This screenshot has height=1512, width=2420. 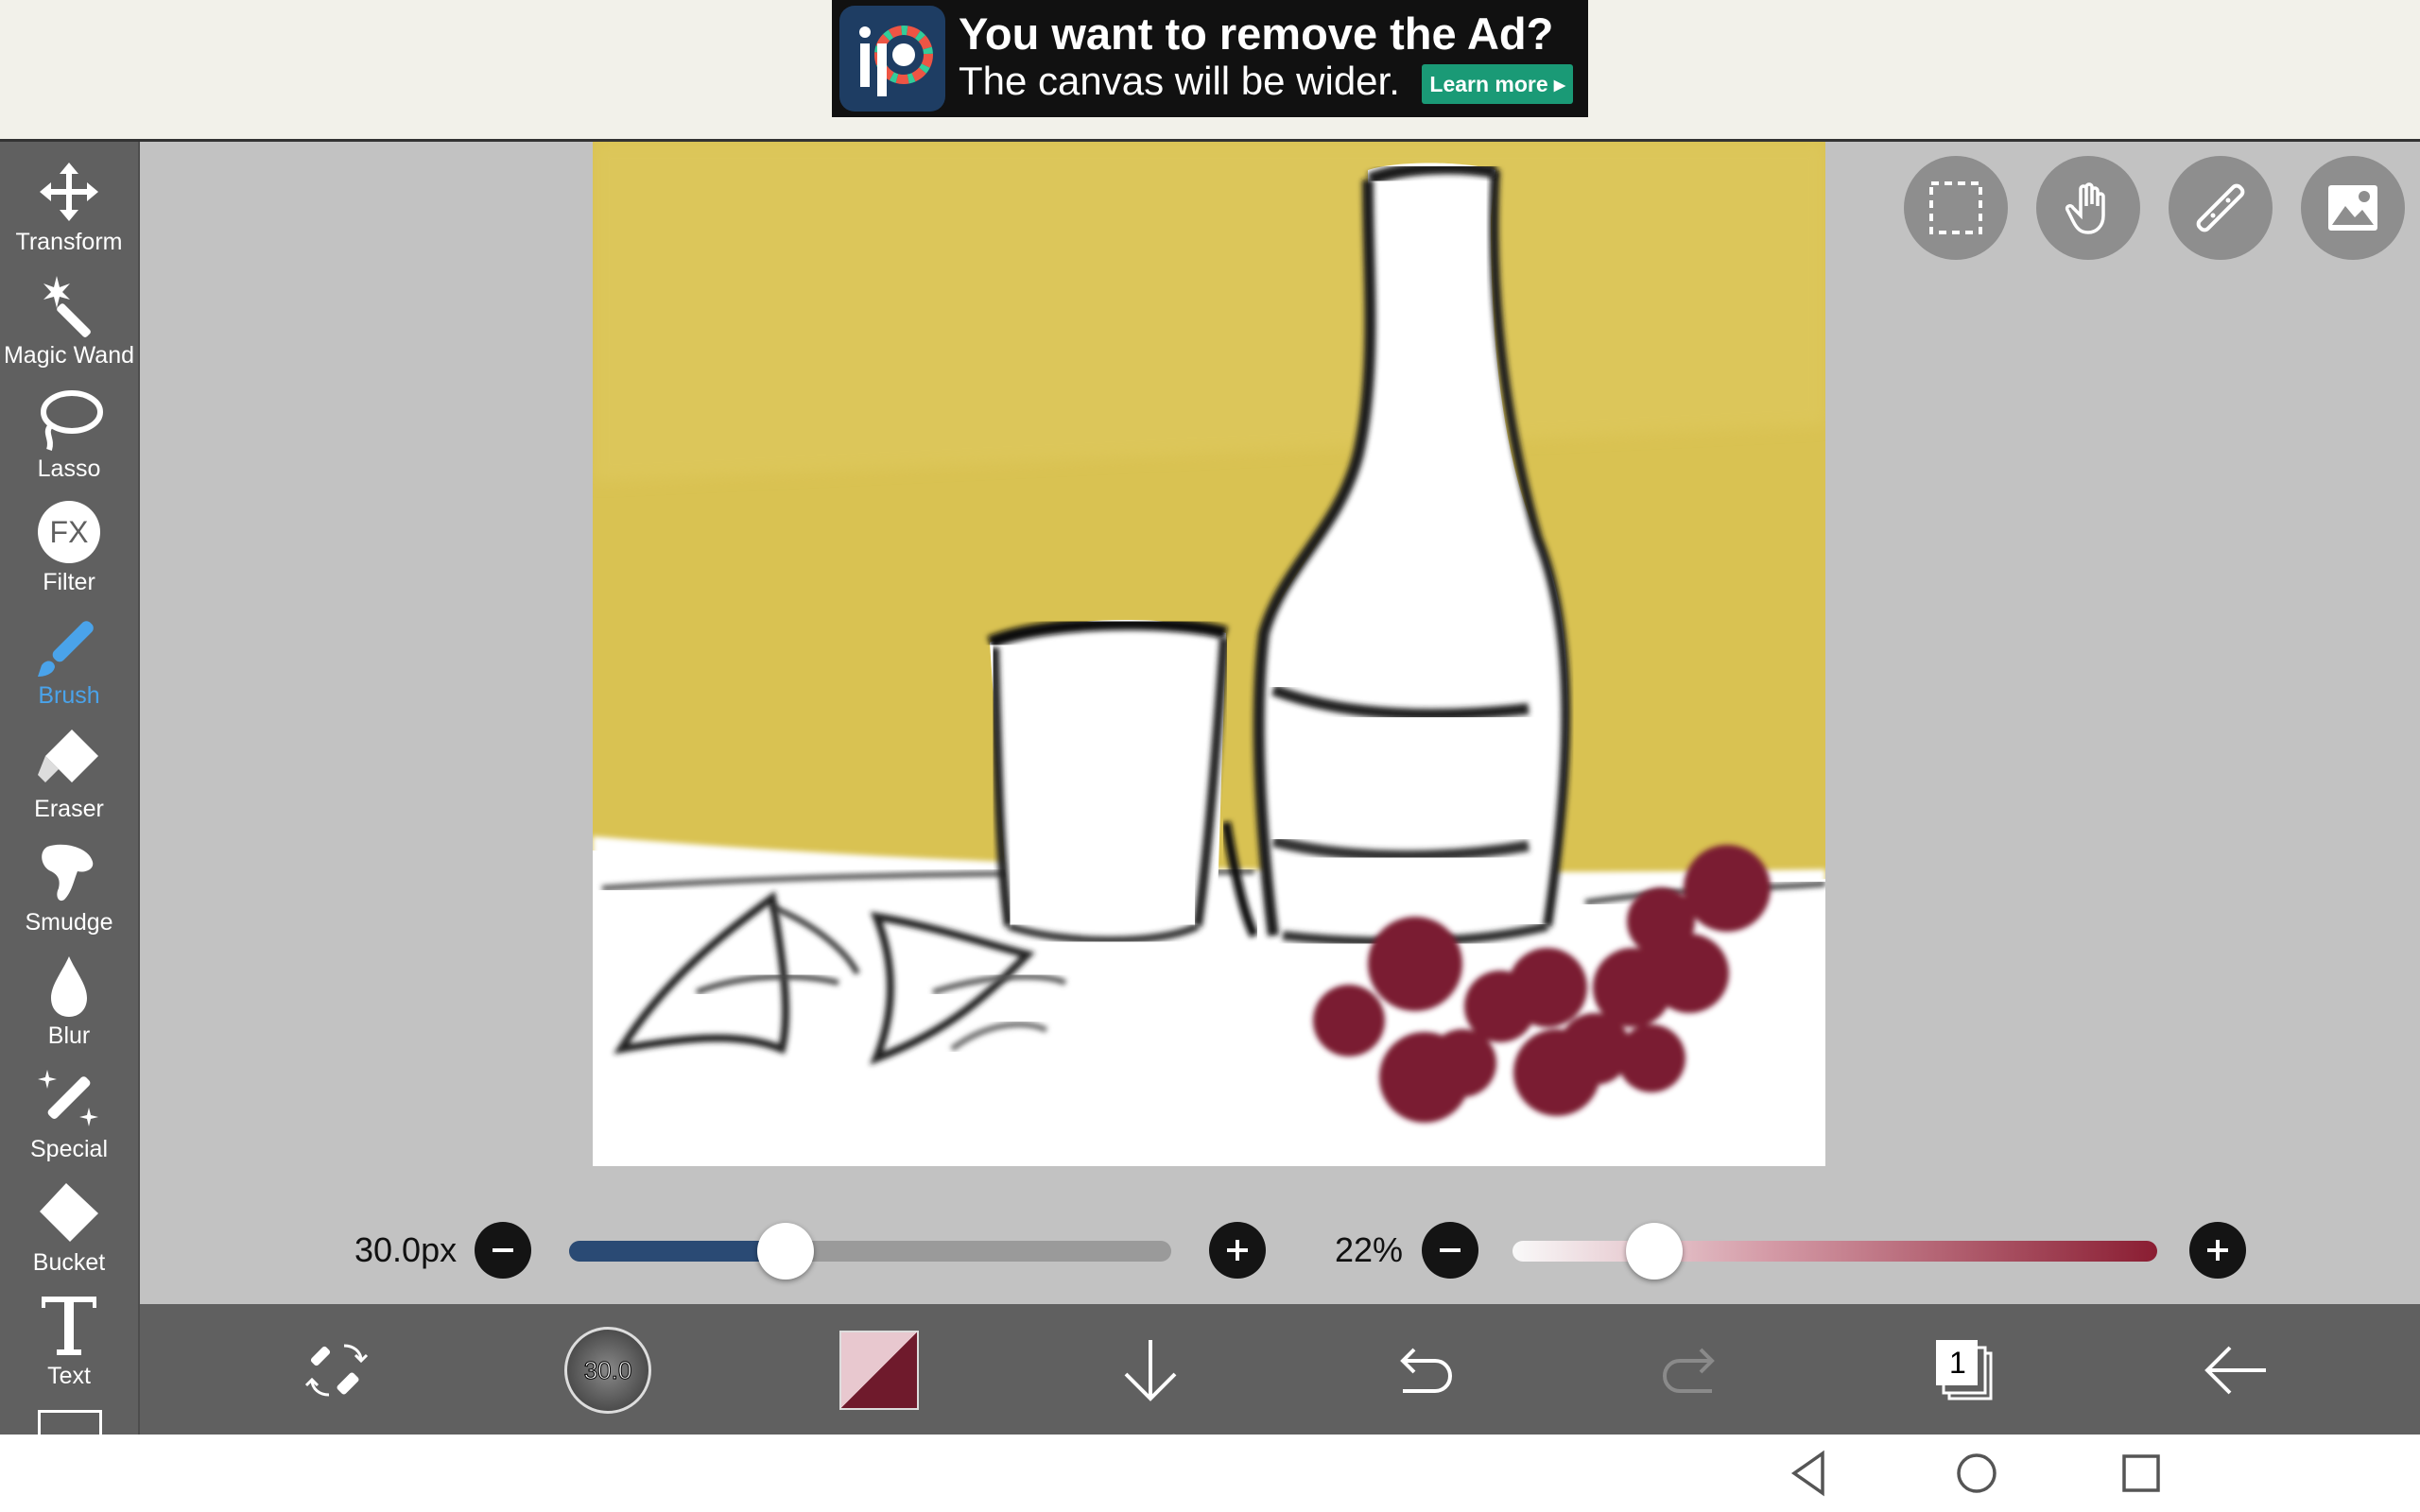 What do you see at coordinates (1688, 1370) in the screenshot?
I see `redo-icon` at bounding box center [1688, 1370].